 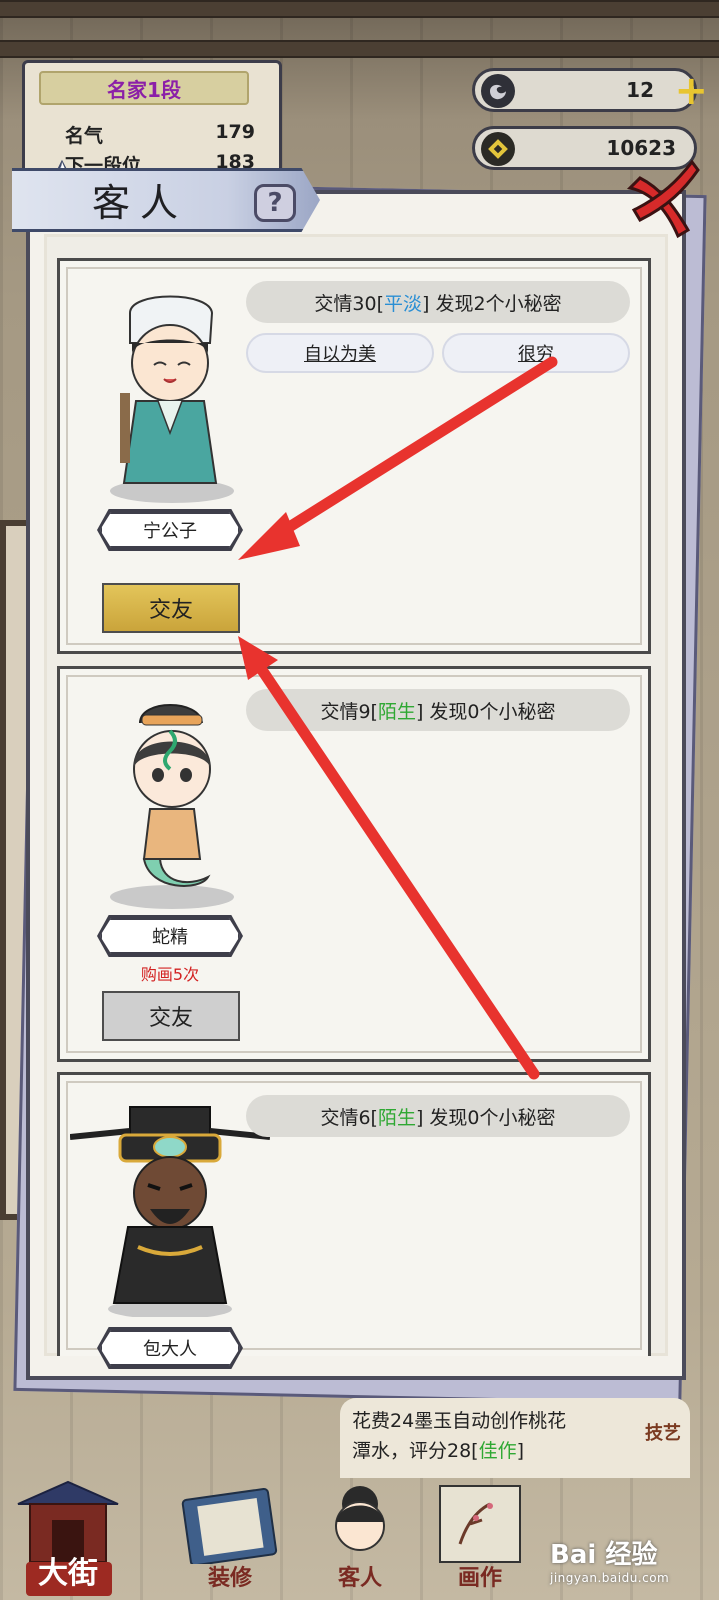 I want to click on ink-jade-counter: 12 +, so click(x=590, y=90).